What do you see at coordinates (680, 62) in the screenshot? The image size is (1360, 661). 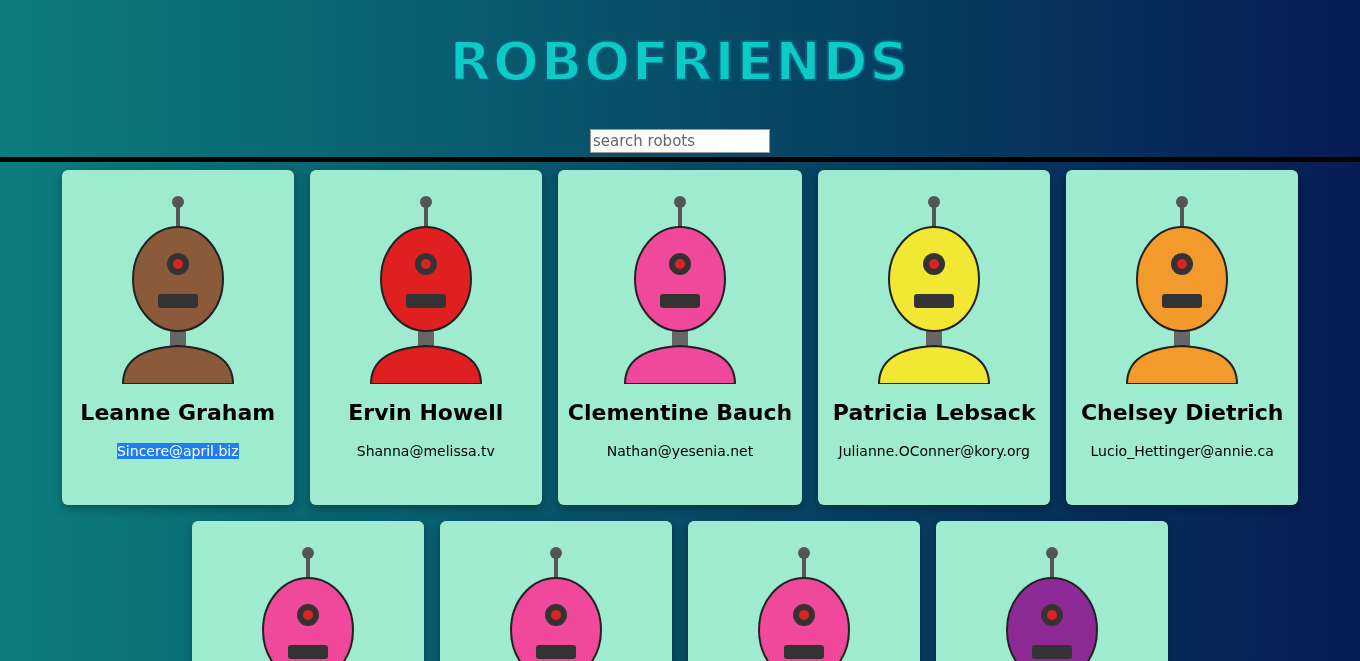 I see `site-title: ROBOFRIENDS` at bounding box center [680, 62].